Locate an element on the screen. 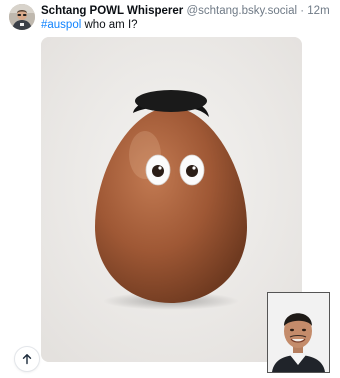  person-photo is located at coordinates (298, 332).